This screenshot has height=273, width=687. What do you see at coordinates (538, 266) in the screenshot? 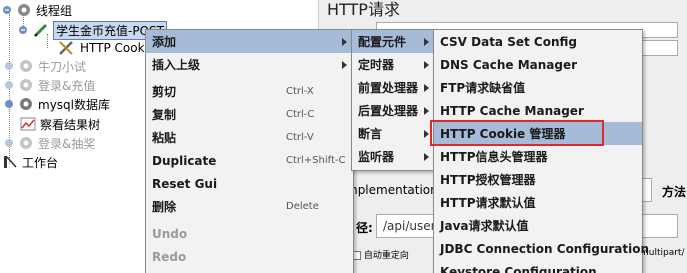
I see `menu-item-keystore-configuration: Keystore Configuration` at bounding box center [538, 266].